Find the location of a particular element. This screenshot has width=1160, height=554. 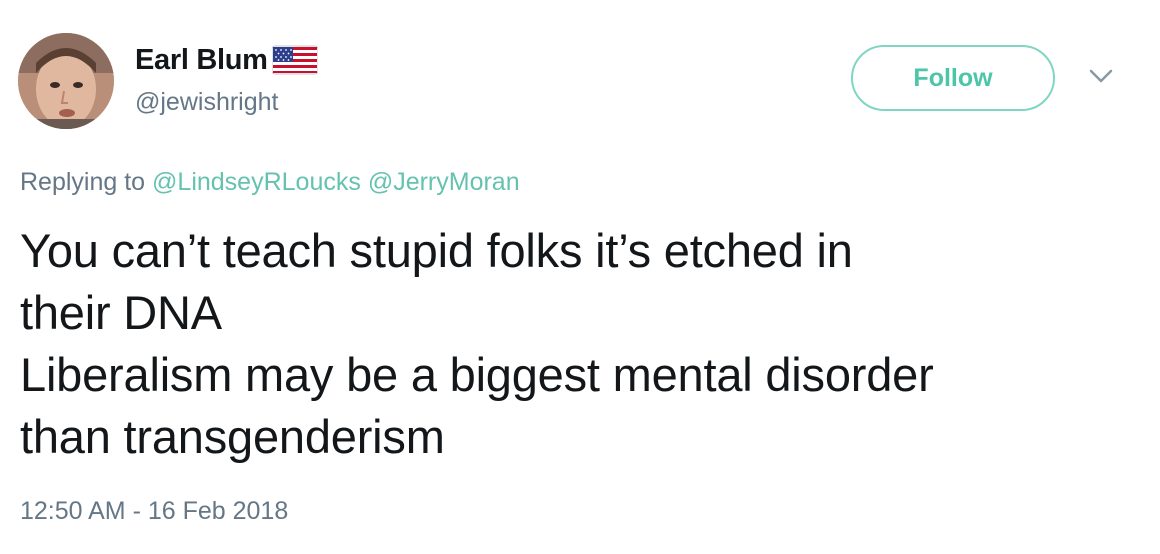

avatar-photo is located at coordinates (66, 81).